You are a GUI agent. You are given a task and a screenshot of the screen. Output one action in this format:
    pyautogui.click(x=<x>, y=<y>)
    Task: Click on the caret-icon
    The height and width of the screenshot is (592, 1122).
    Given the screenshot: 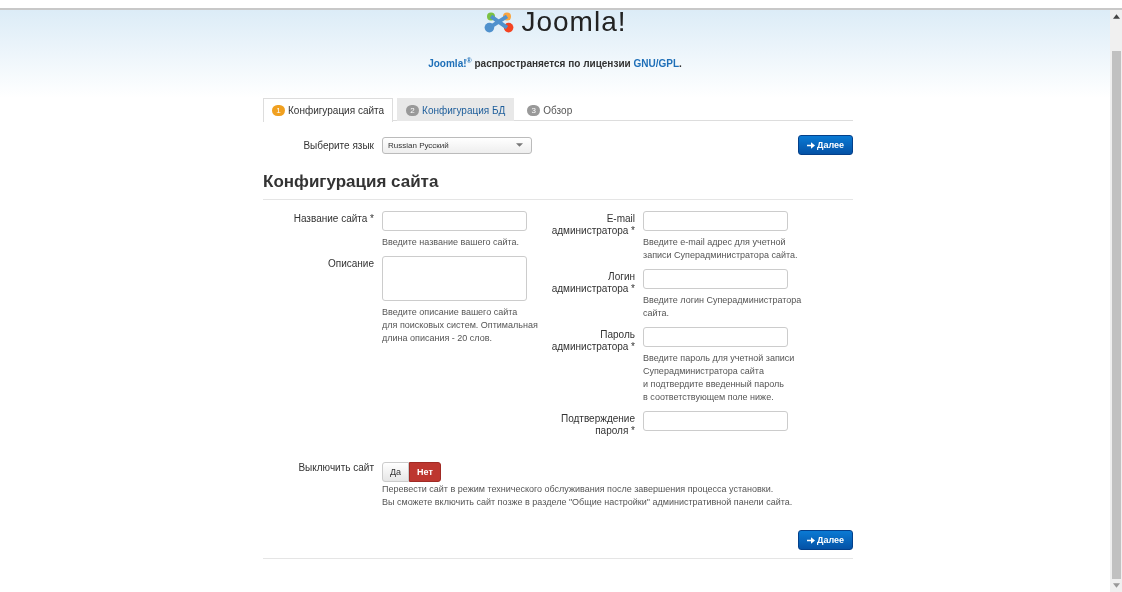 What is the action you would take?
    pyautogui.click(x=519, y=145)
    